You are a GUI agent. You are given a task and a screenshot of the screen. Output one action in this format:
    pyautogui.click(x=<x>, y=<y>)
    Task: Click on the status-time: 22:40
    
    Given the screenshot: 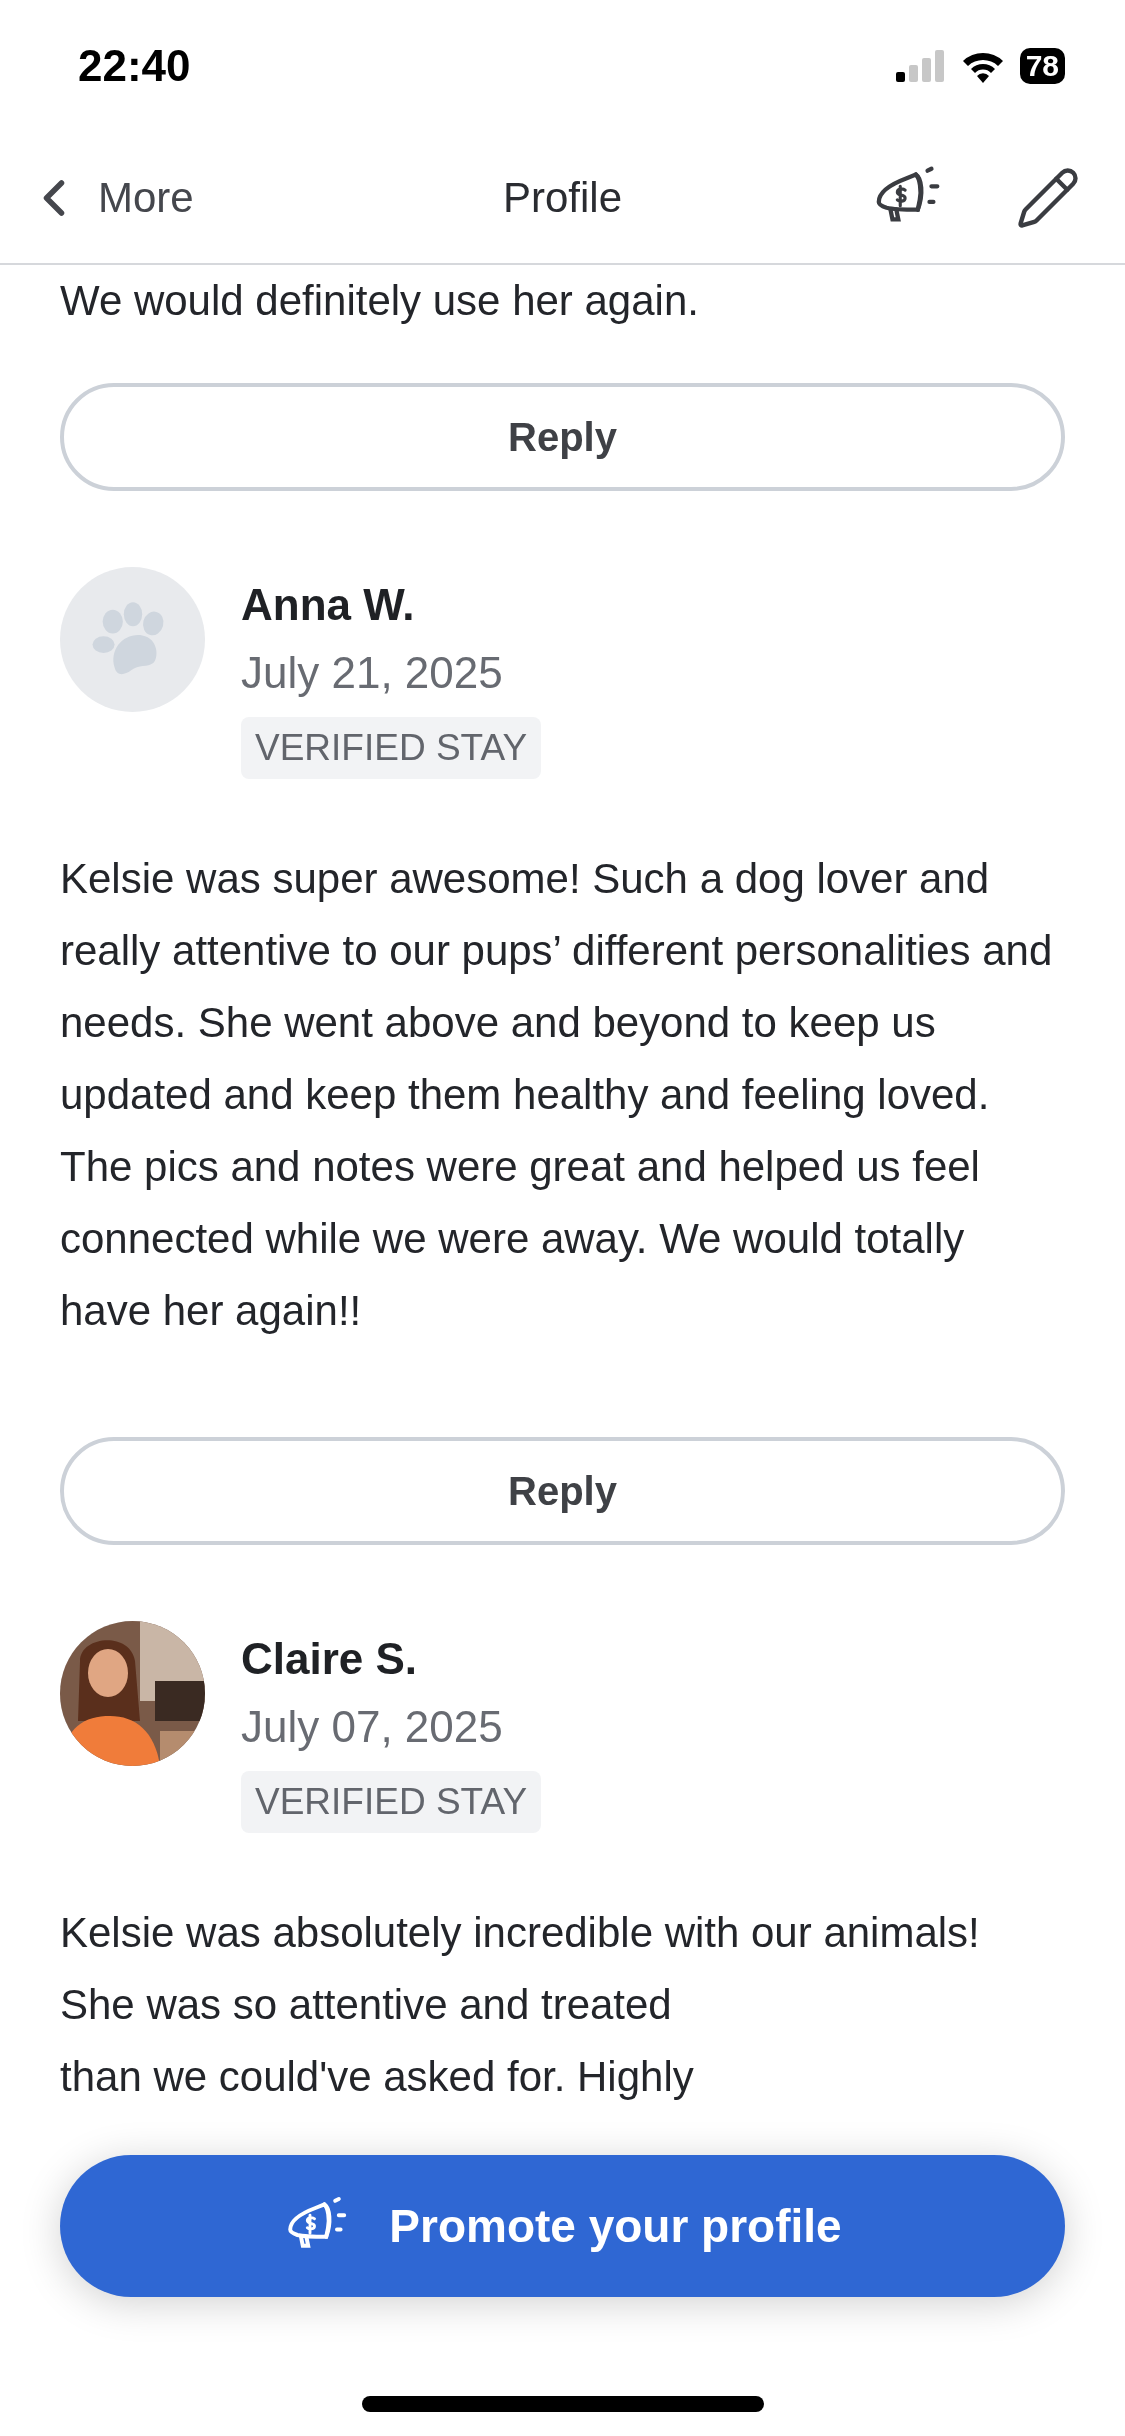 What is the action you would take?
    pyautogui.click(x=134, y=66)
    